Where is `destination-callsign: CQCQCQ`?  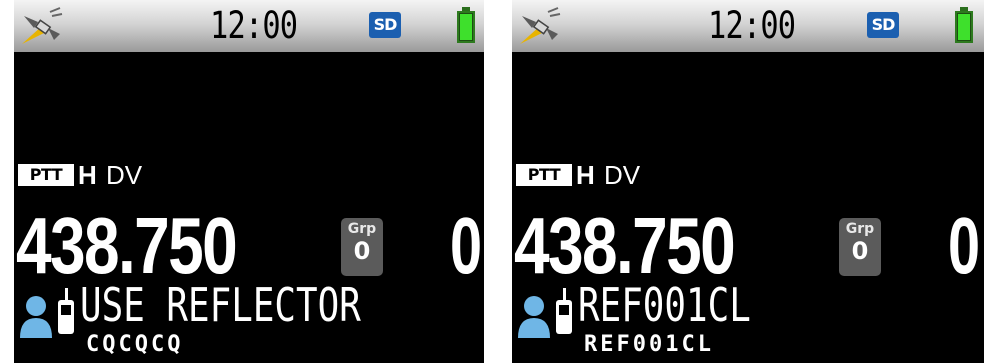
destination-callsign: CQCQCQ is located at coordinates (135, 344).